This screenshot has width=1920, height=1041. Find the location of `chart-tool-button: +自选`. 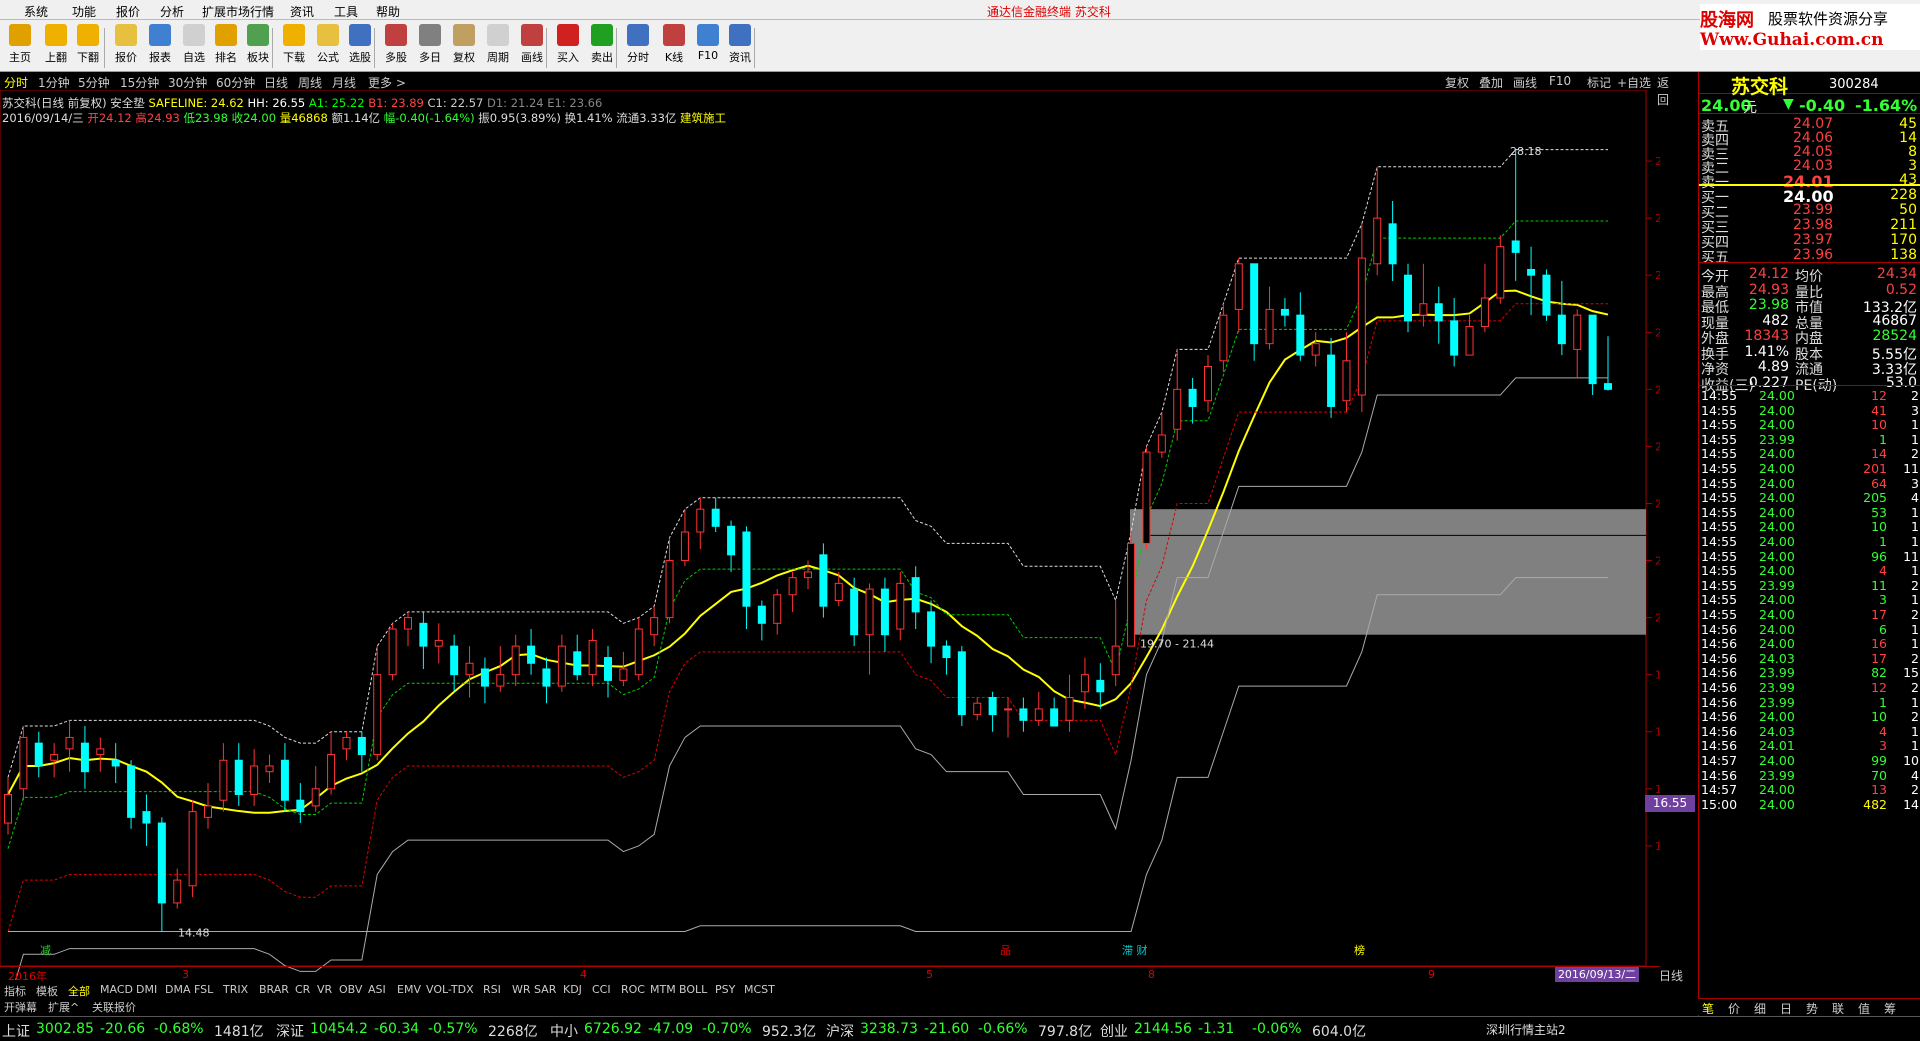

chart-tool-button: +自选 is located at coordinates (1634, 82).